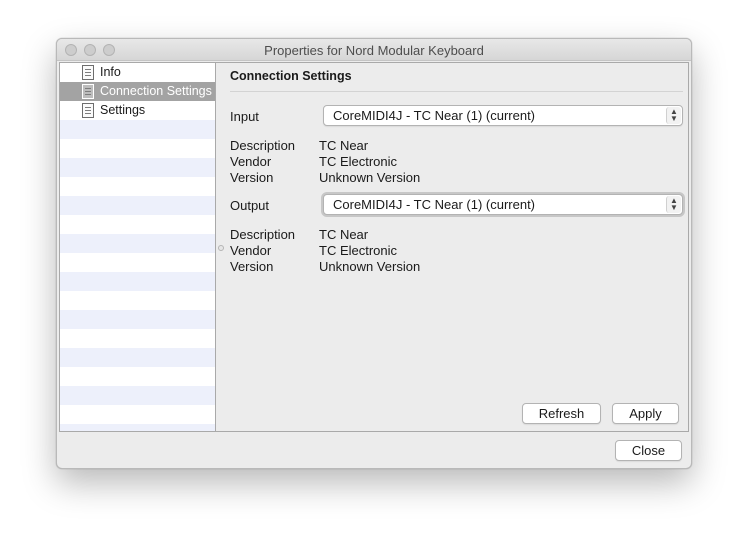 This screenshot has width=748, height=544. I want to click on input-device-value: CoreMIDI4J - TC Near (1) (current), so click(434, 115).